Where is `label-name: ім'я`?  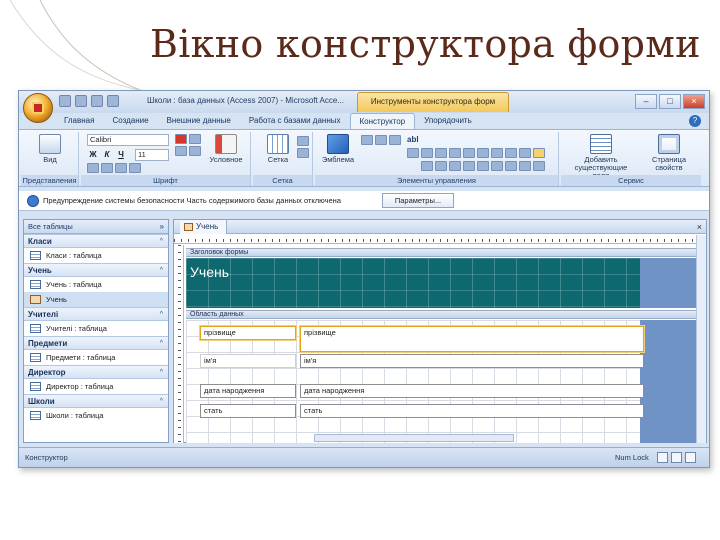 label-name: ім'я is located at coordinates (248, 361).